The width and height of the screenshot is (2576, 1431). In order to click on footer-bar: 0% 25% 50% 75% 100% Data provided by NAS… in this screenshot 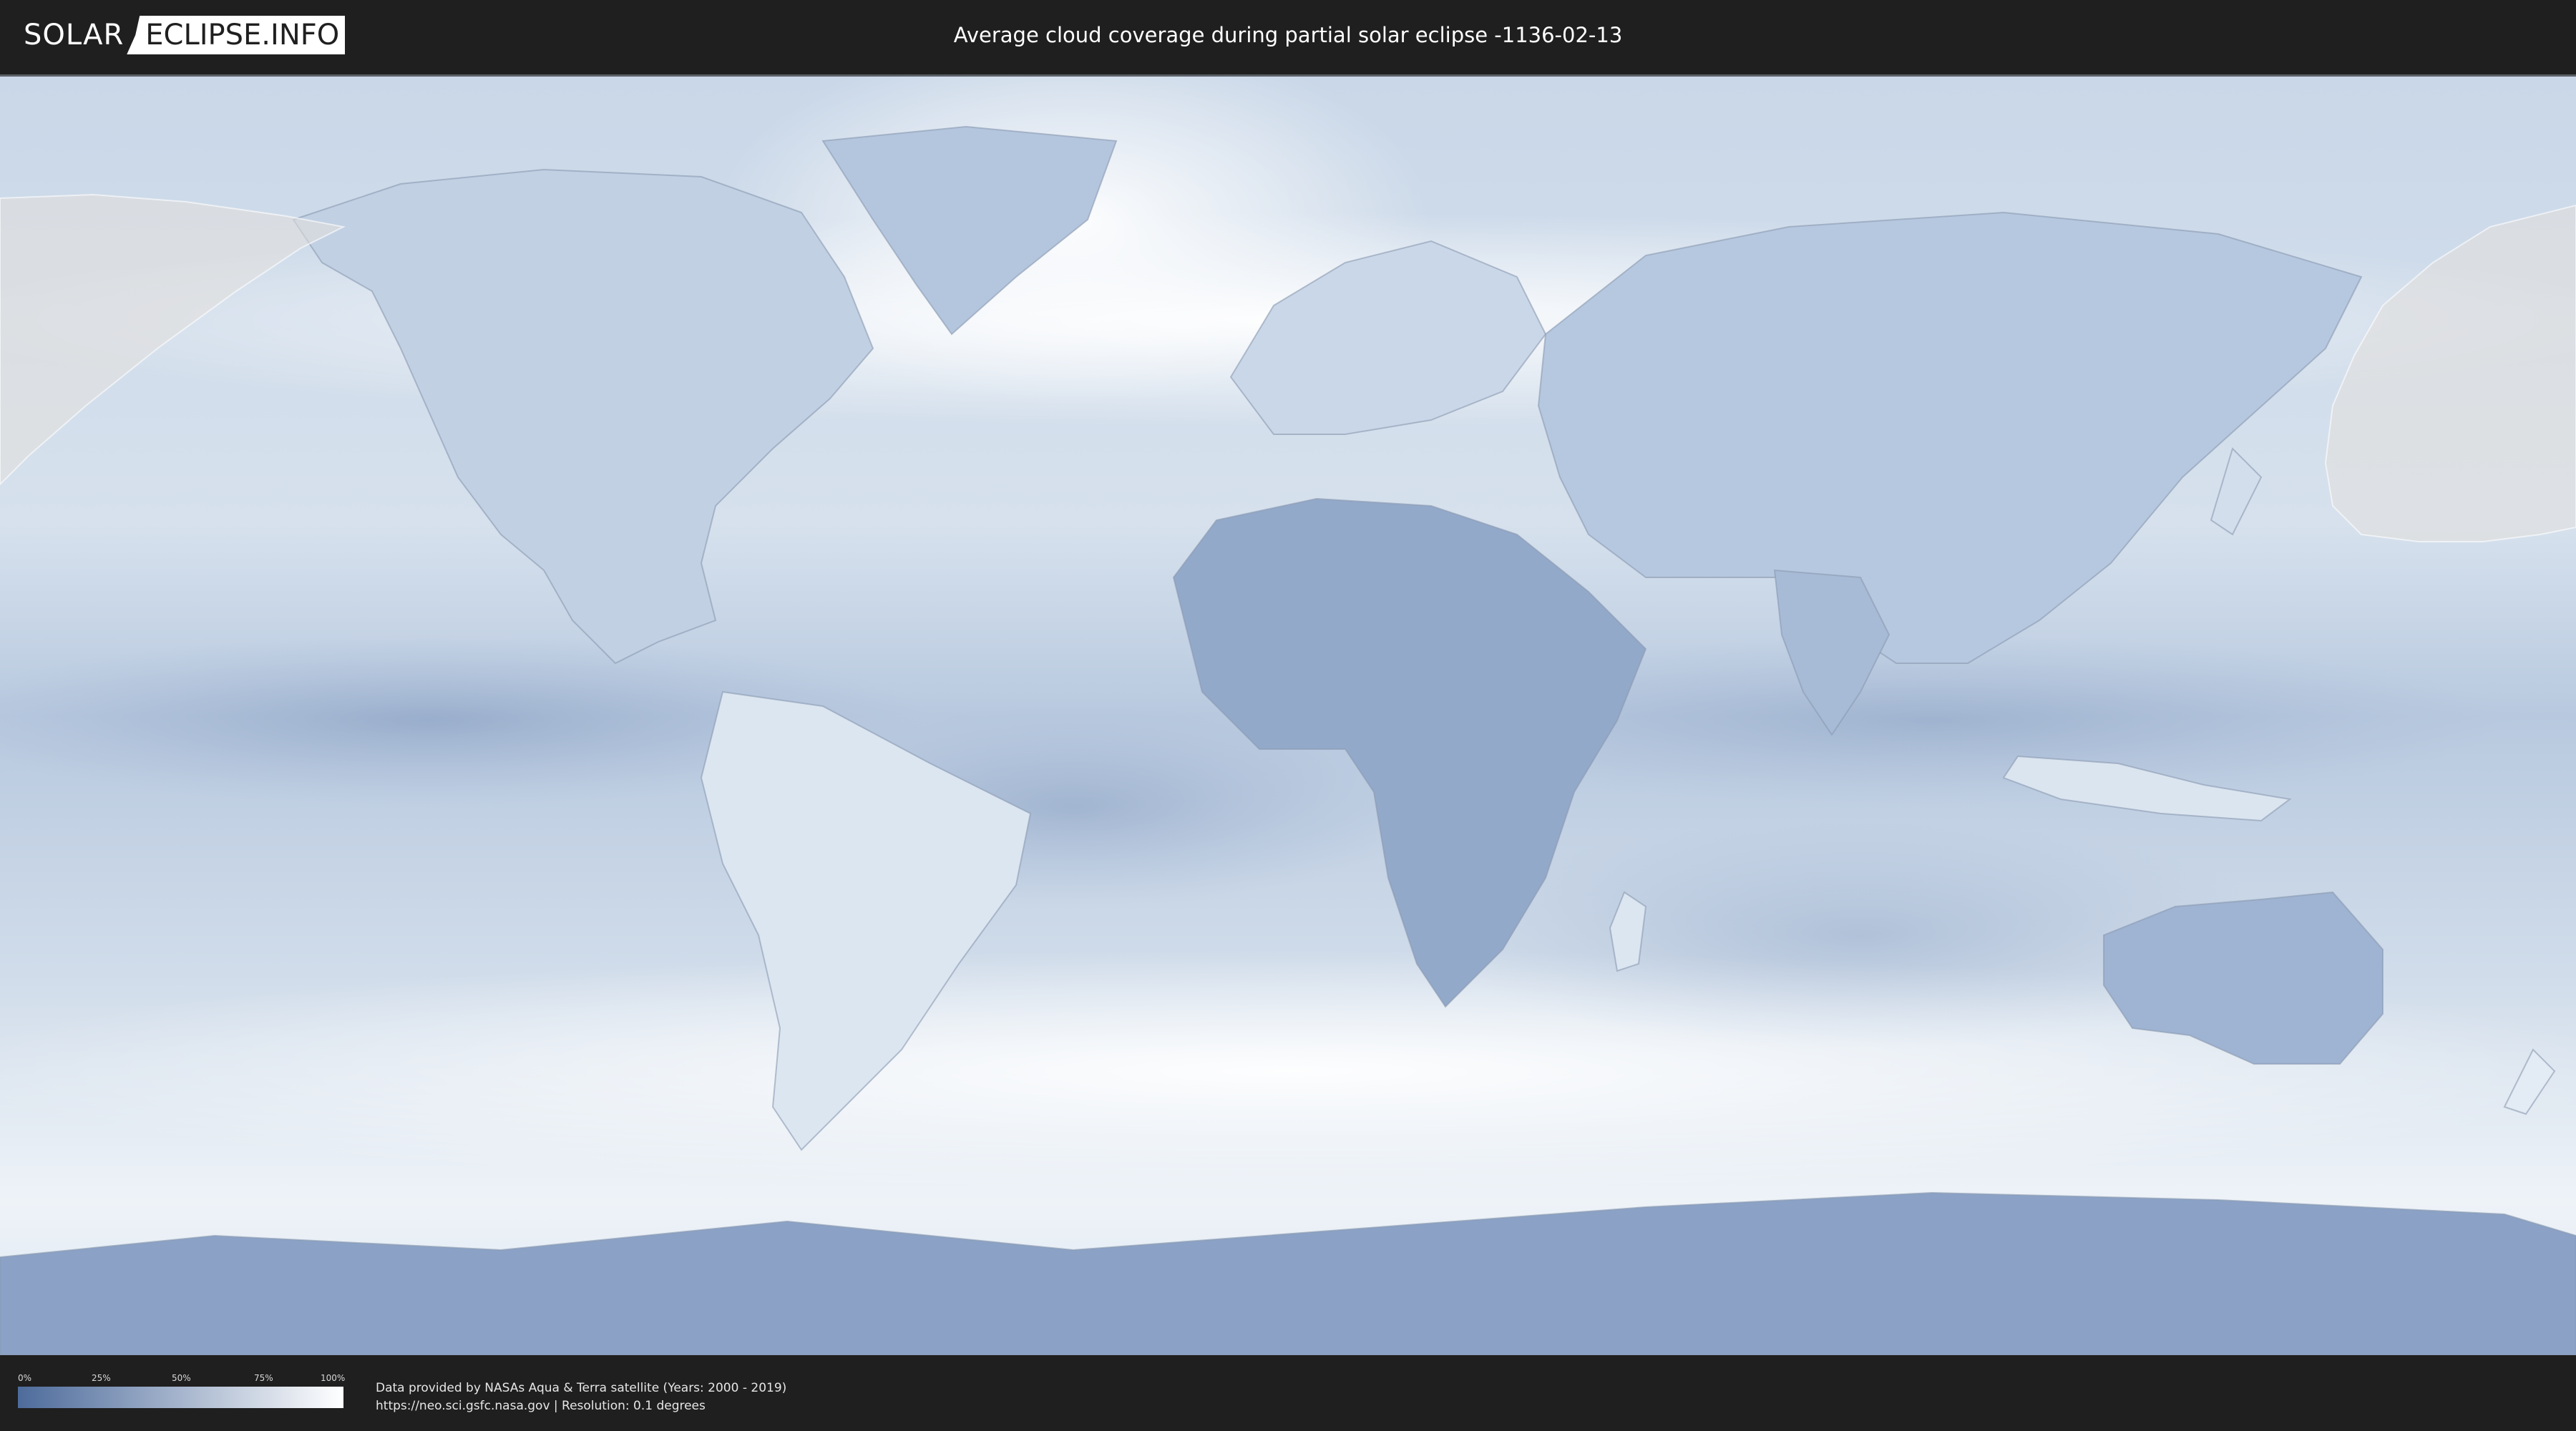, I will do `click(1288, 1393)`.